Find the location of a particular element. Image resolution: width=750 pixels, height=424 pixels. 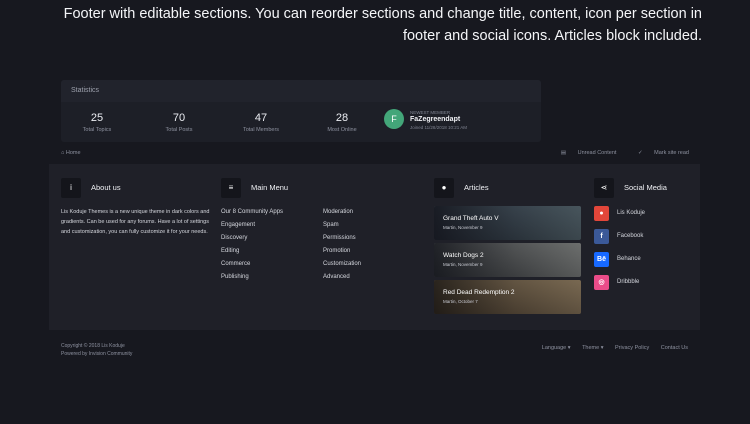

unread-content-label: Unread Content is located at coordinates (597, 153).